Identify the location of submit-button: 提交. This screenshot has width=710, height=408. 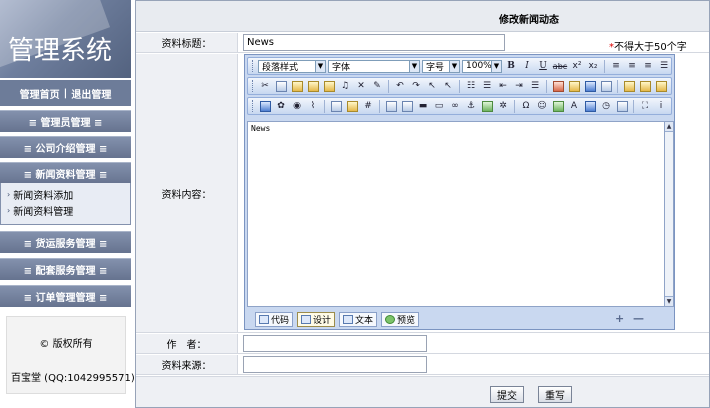
(507, 394).